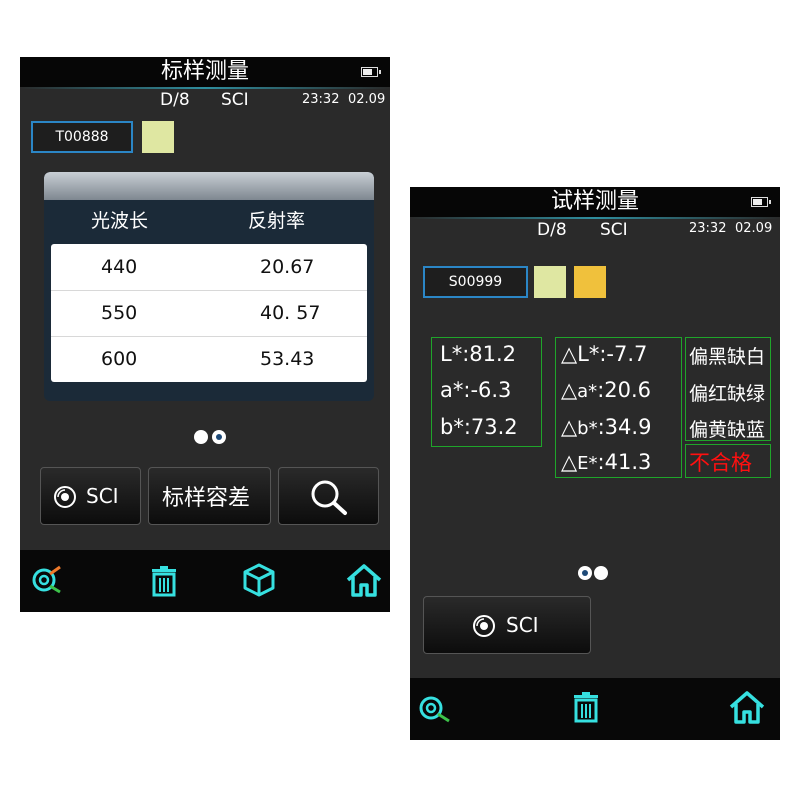 Image resolution: width=800 pixels, height=800 pixels. Describe the element at coordinates (120, 221) in the screenshot. I see `column-header-wavelength: 光波长` at that location.